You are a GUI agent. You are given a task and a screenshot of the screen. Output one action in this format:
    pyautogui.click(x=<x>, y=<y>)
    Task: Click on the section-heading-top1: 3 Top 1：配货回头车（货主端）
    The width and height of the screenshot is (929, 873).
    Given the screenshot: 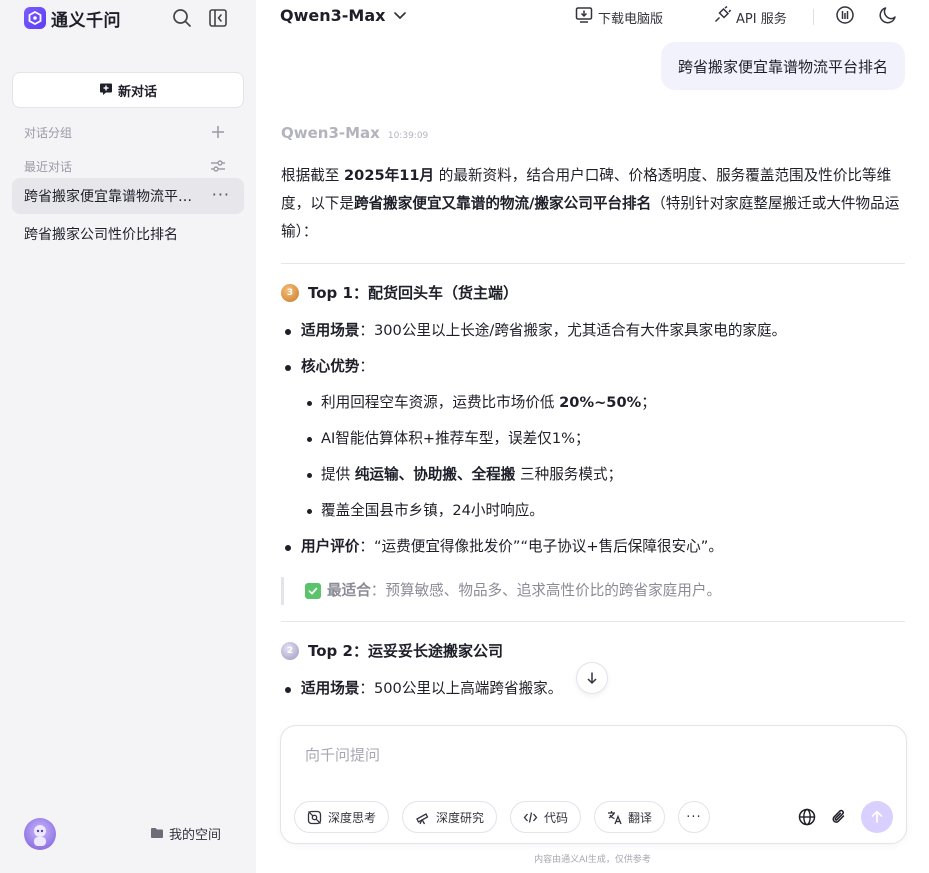 What is the action you would take?
    pyautogui.click(x=593, y=293)
    